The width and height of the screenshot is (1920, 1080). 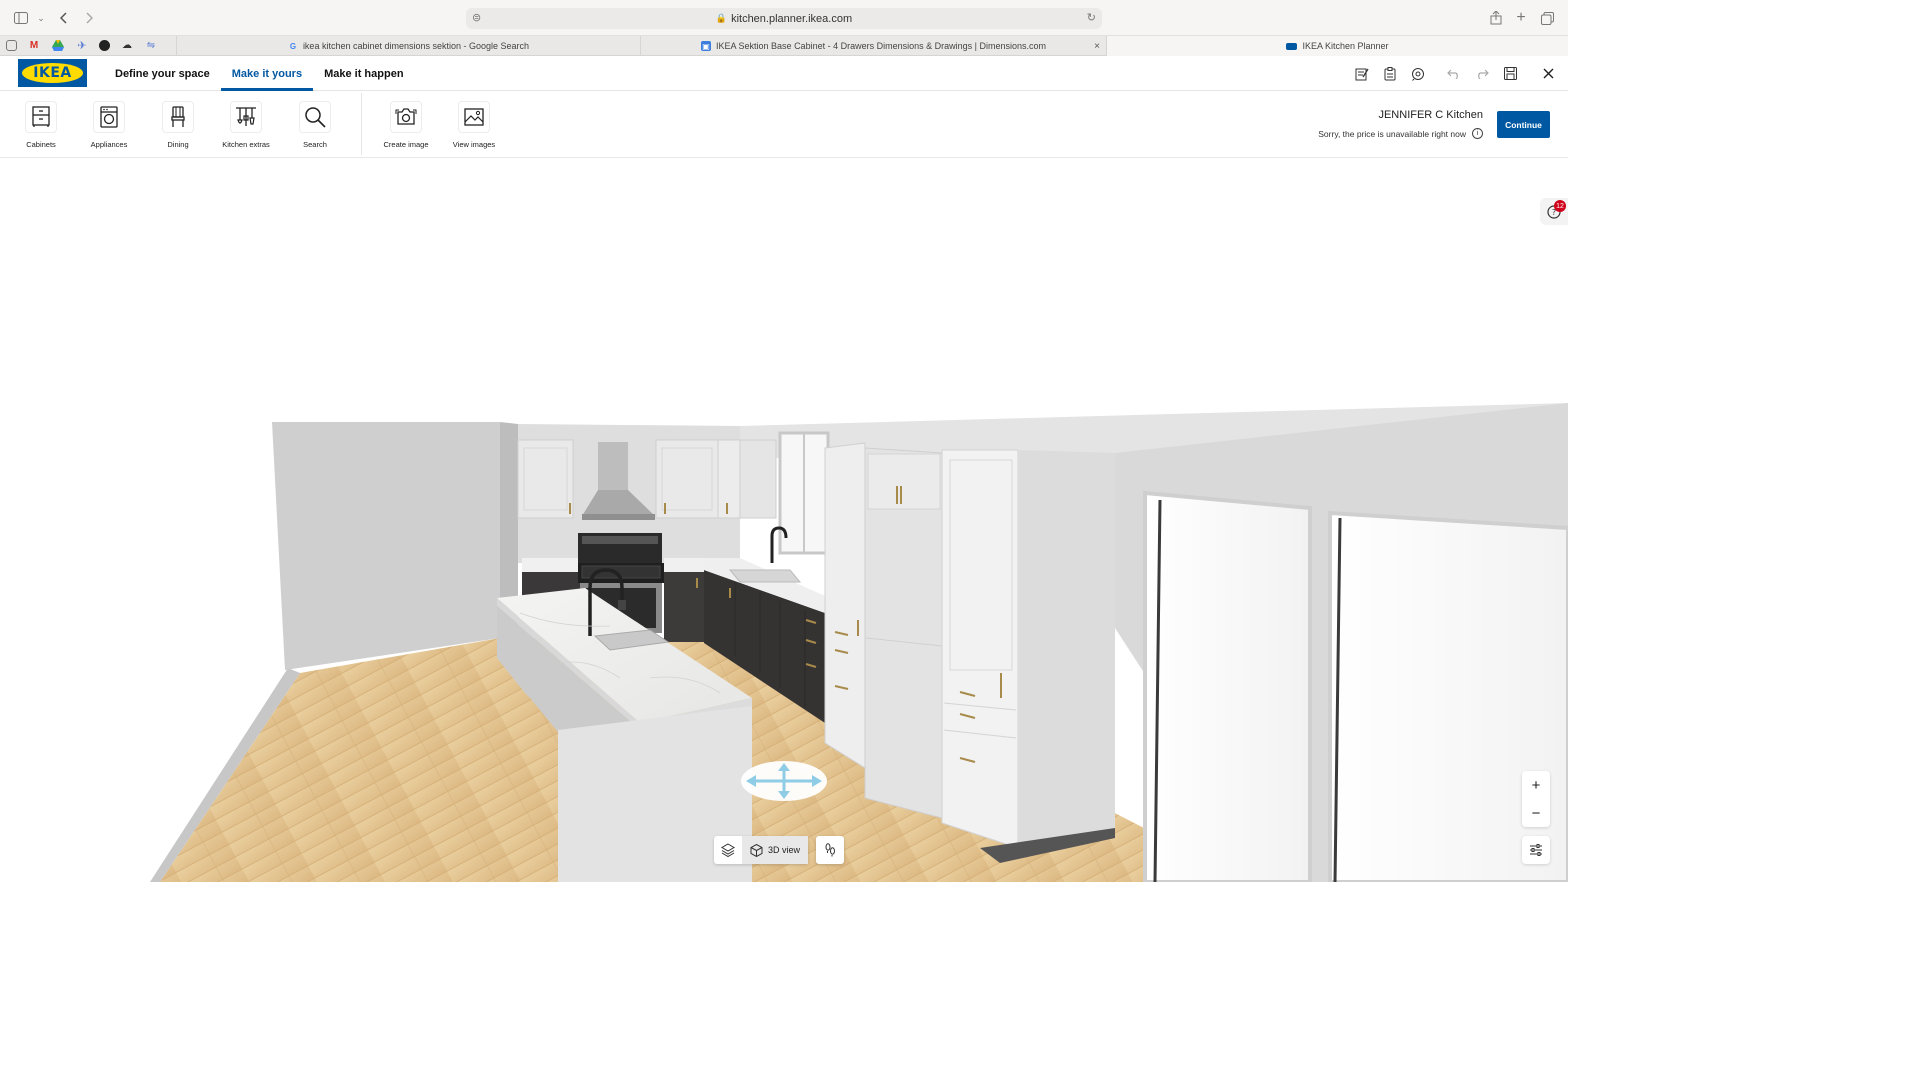 I want to click on cabinet-icon, so click(x=41, y=117).